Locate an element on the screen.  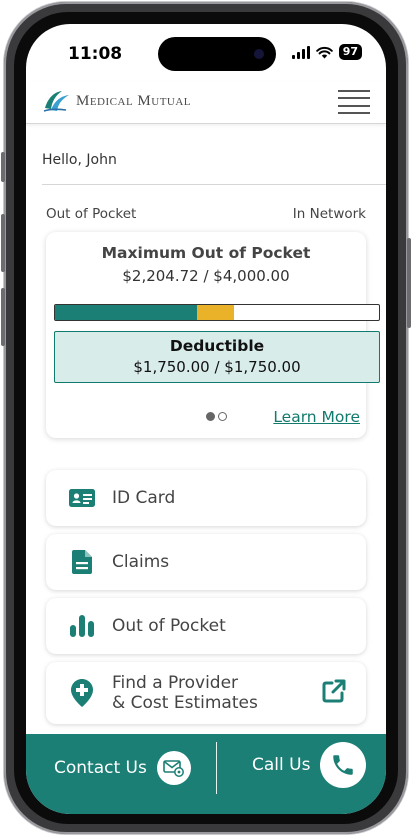
nav-item-find-provider: Find a Provider & Cost Estimates is located at coordinates (206, 693).